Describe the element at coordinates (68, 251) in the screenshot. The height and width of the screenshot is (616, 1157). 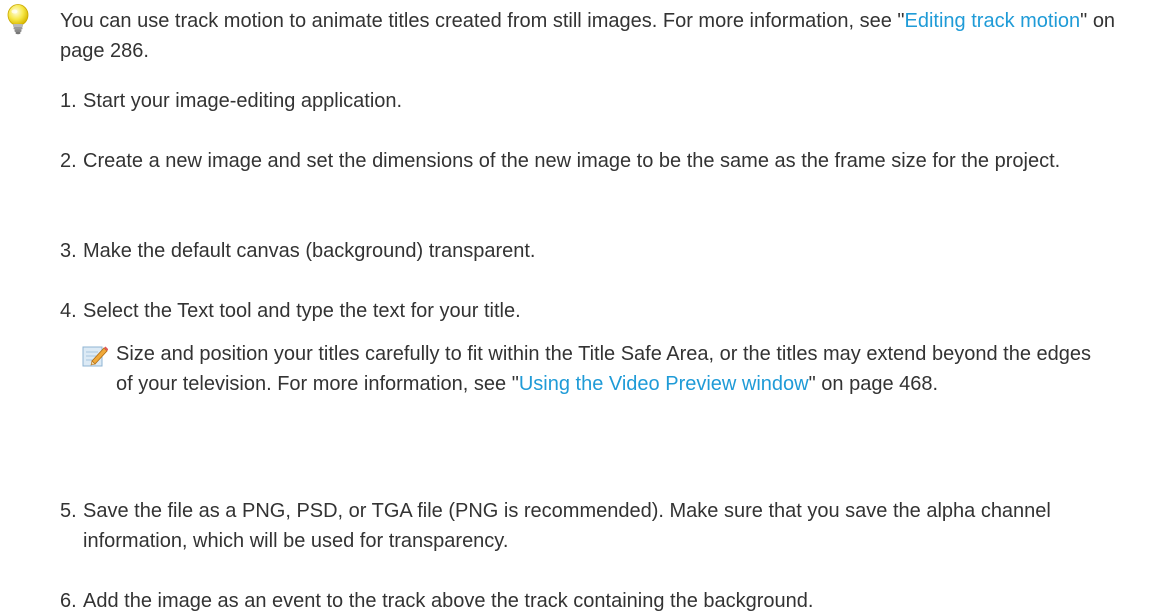
I see `step-number: 3.` at that location.